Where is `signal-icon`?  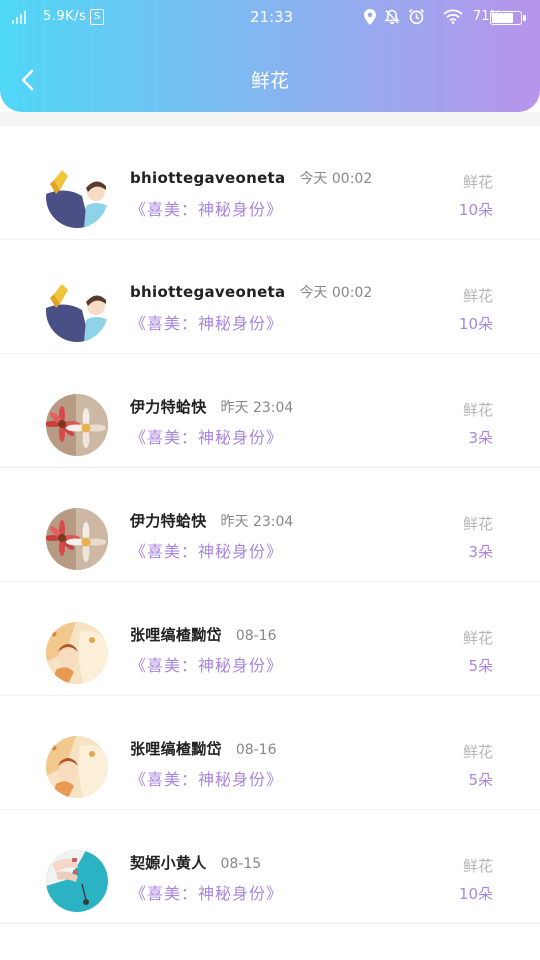 signal-icon is located at coordinates (19, 17).